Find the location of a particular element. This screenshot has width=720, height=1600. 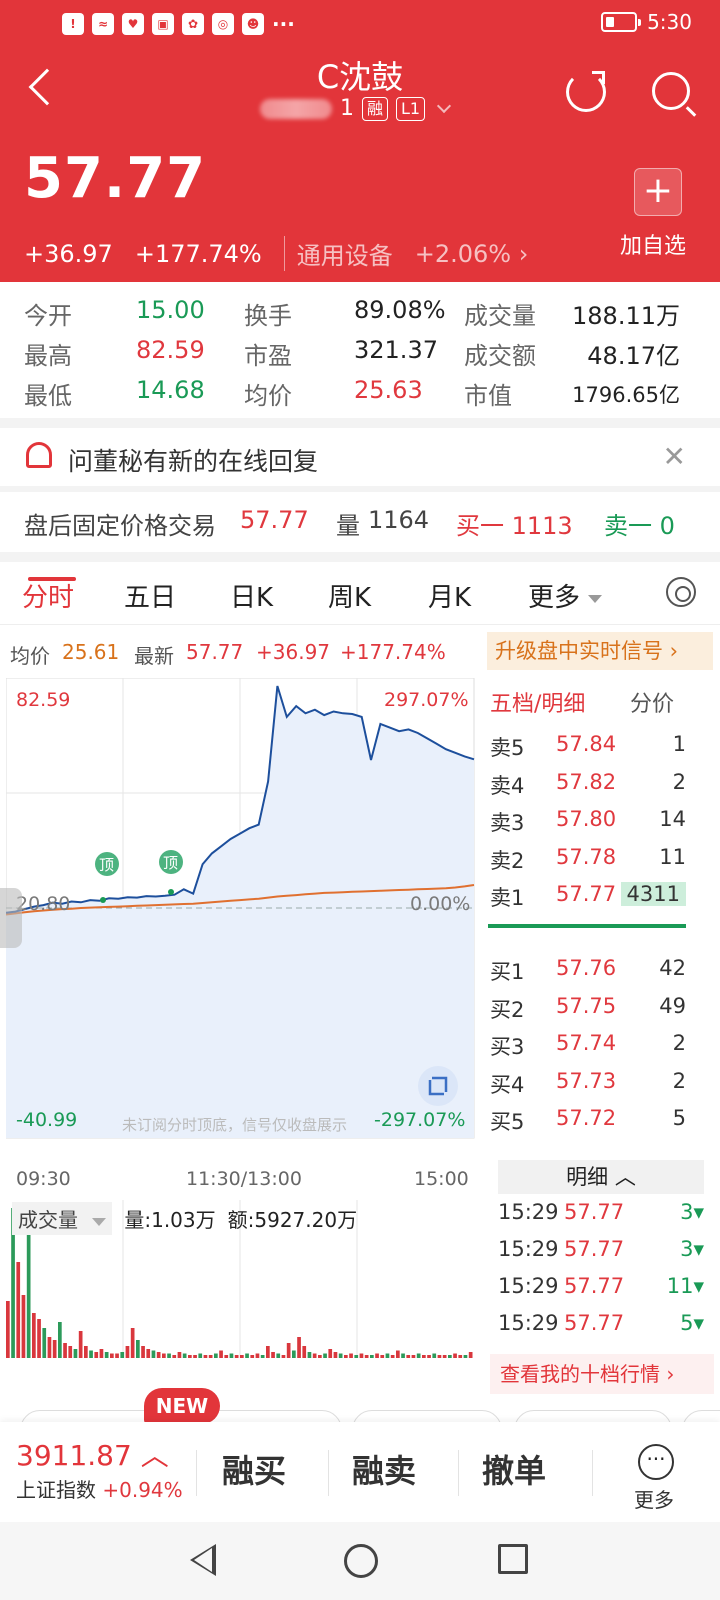

margin-sell-button: 融卖 is located at coordinates (384, 1469).